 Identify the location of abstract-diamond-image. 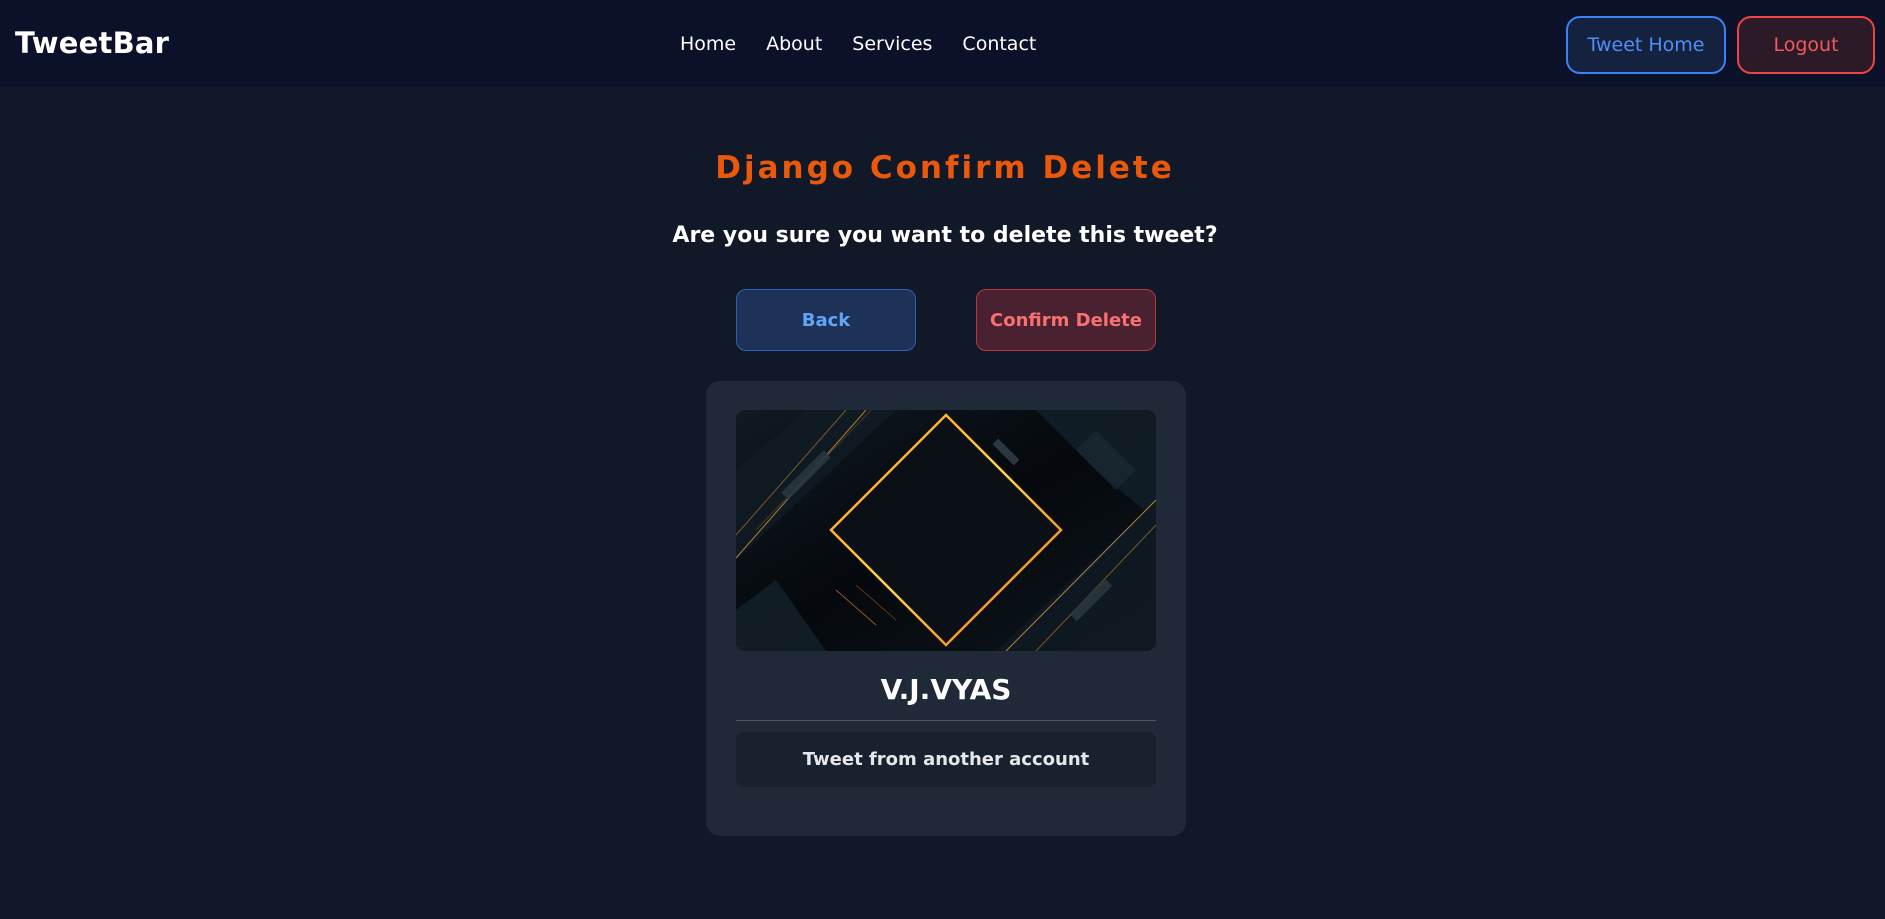
(946, 530).